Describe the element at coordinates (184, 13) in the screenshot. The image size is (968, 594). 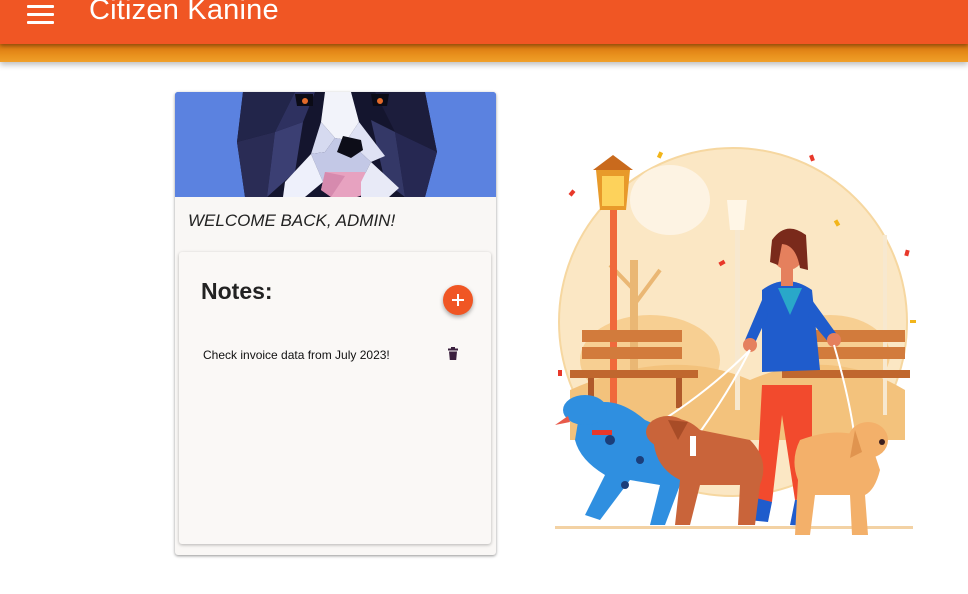
I see `app-title: Citizen Kanine` at that location.